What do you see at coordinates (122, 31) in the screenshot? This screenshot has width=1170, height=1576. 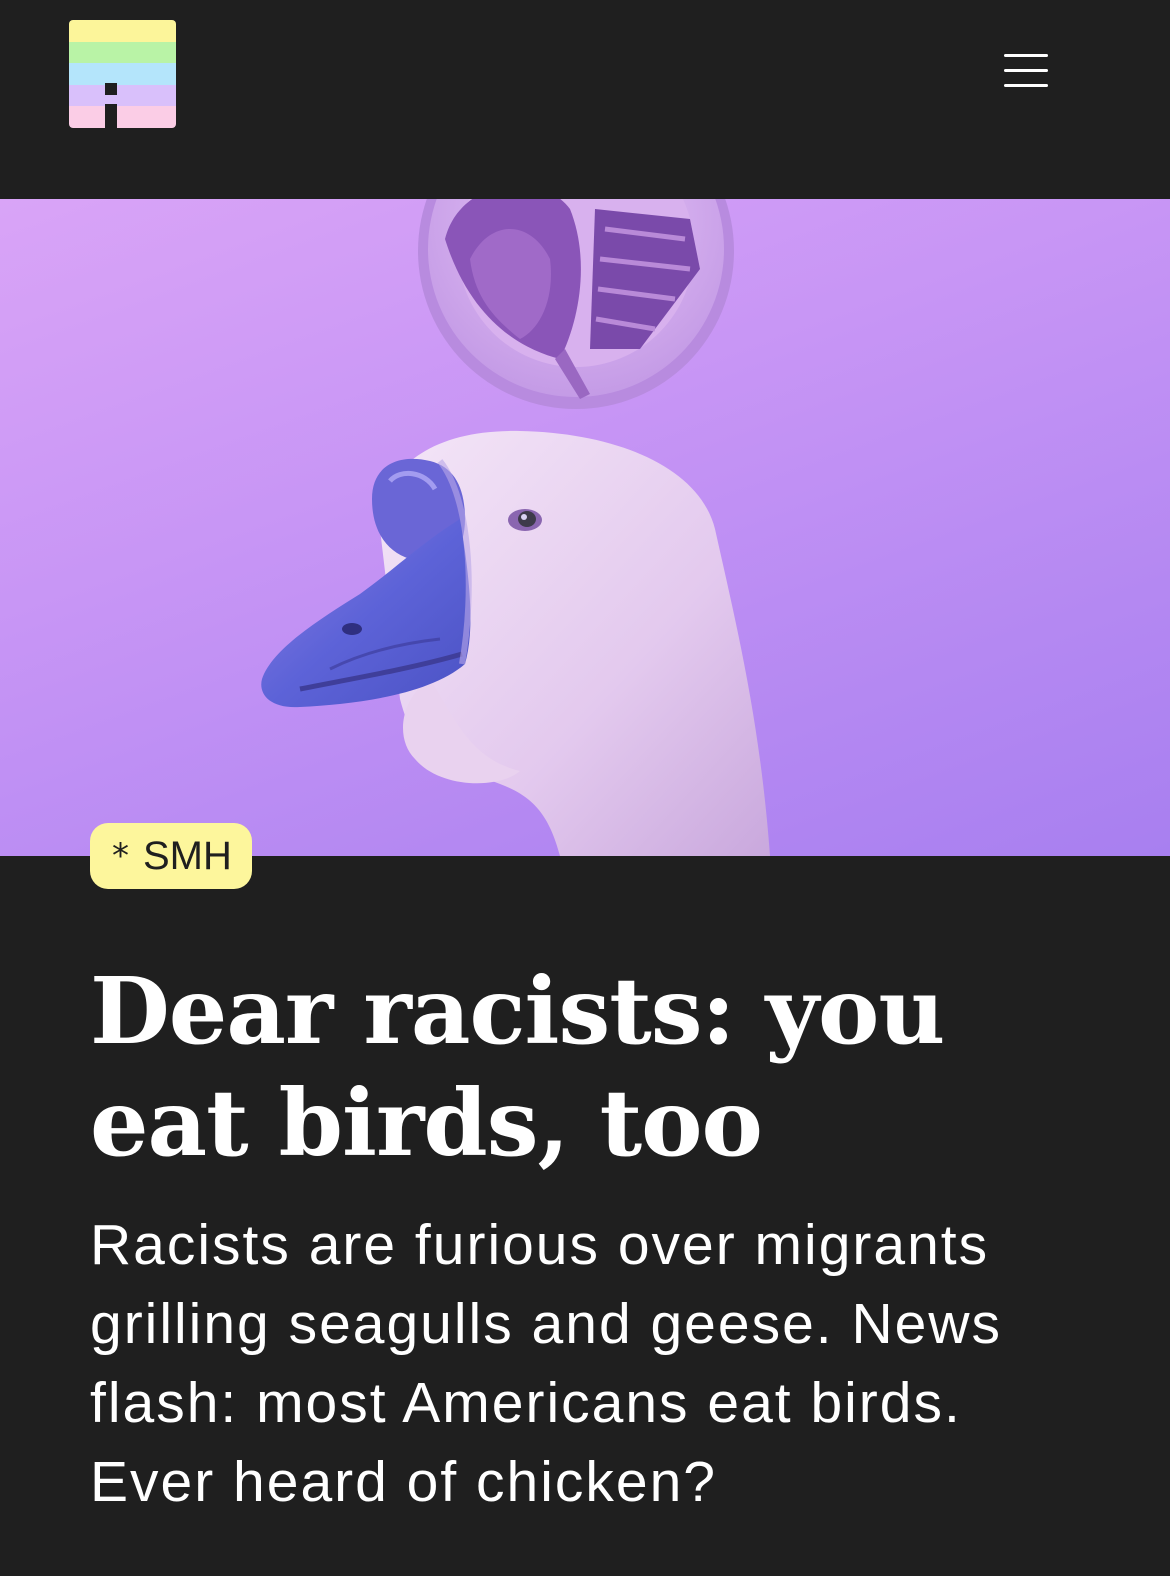 I see `logo-stripe-yellow` at bounding box center [122, 31].